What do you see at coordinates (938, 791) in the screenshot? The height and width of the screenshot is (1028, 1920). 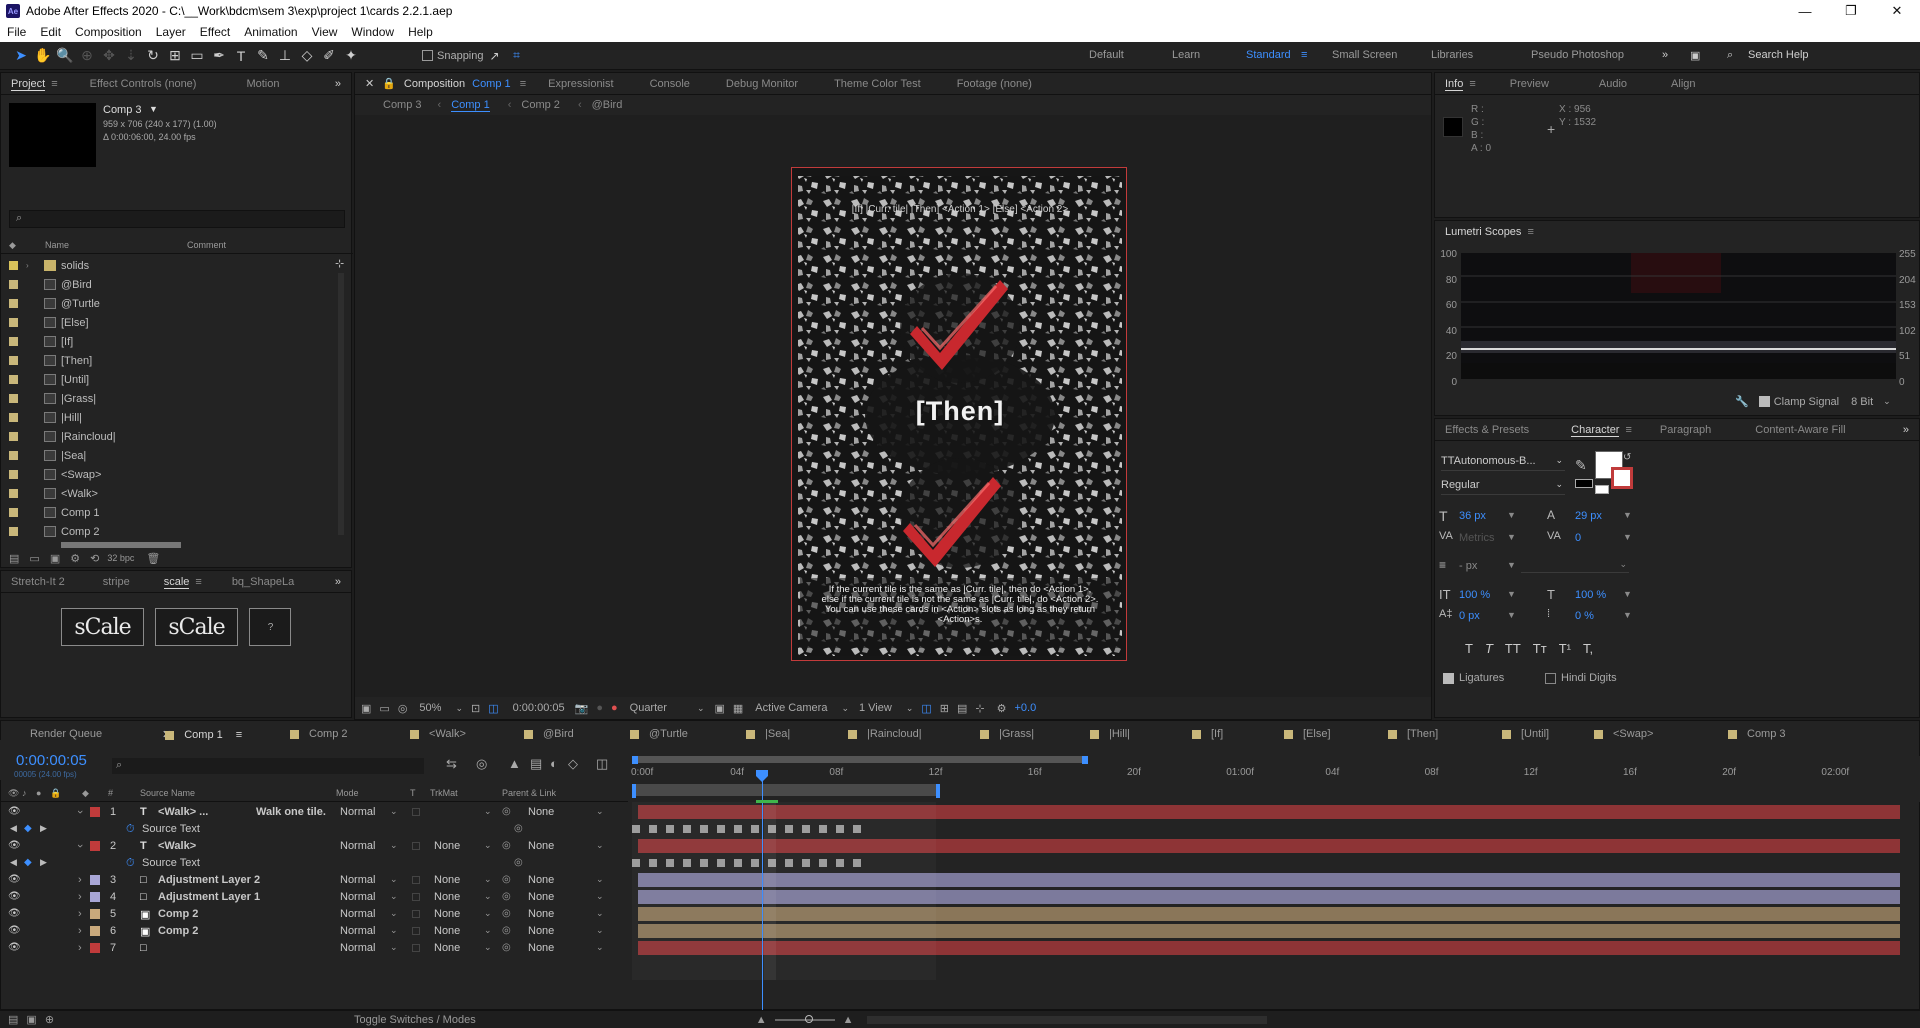 I see `range-end-handle` at bounding box center [938, 791].